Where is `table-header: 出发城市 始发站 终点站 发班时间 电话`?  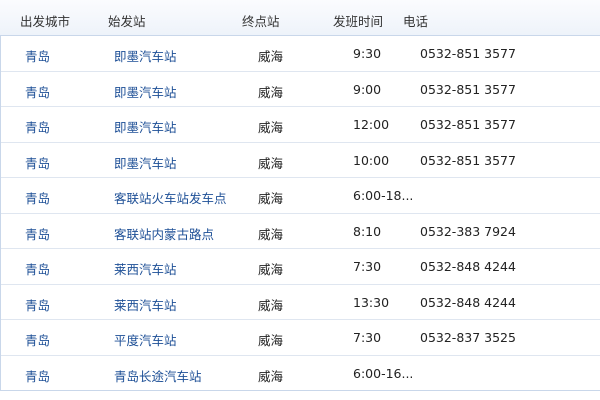 table-header: 出发城市 始发站 终点站 发班时间 电话 is located at coordinates (300, 18).